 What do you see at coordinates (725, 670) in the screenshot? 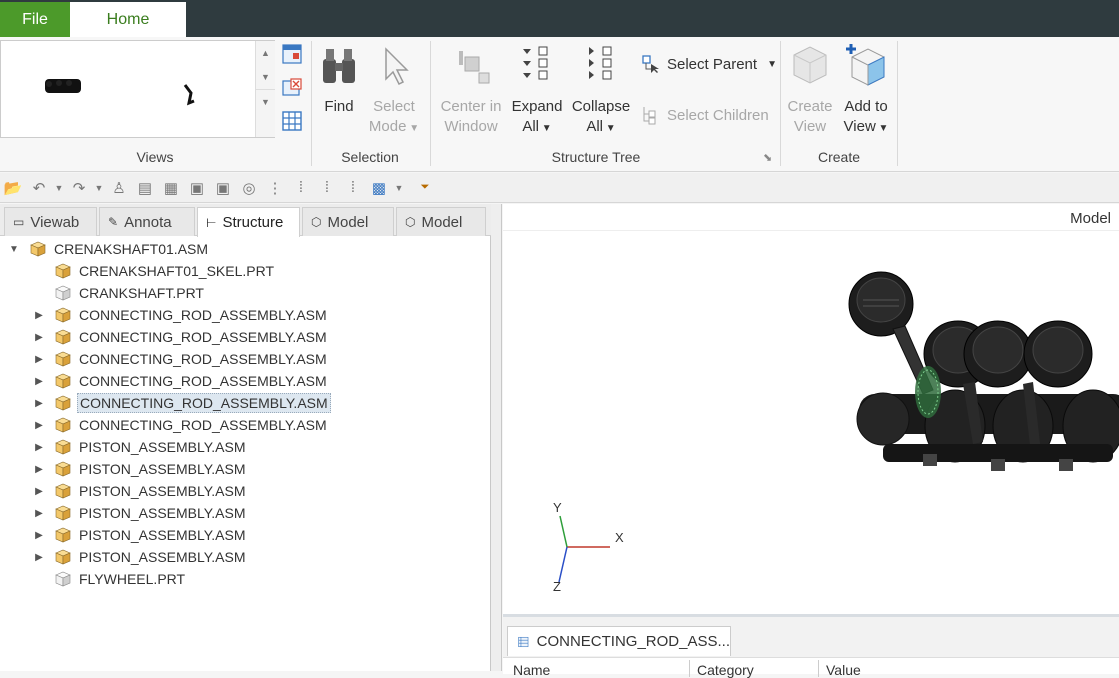
I see `column-header-category: Category` at bounding box center [725, 670].